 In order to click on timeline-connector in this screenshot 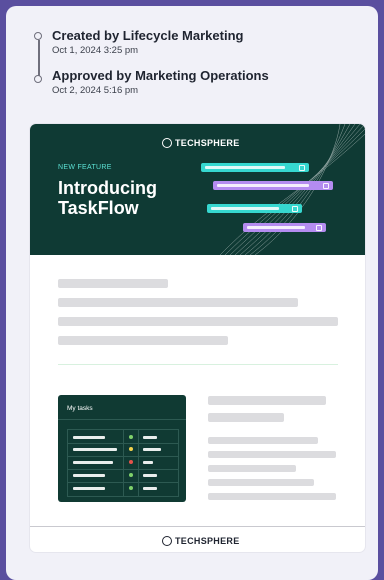, I will do `click(39, 59)`.